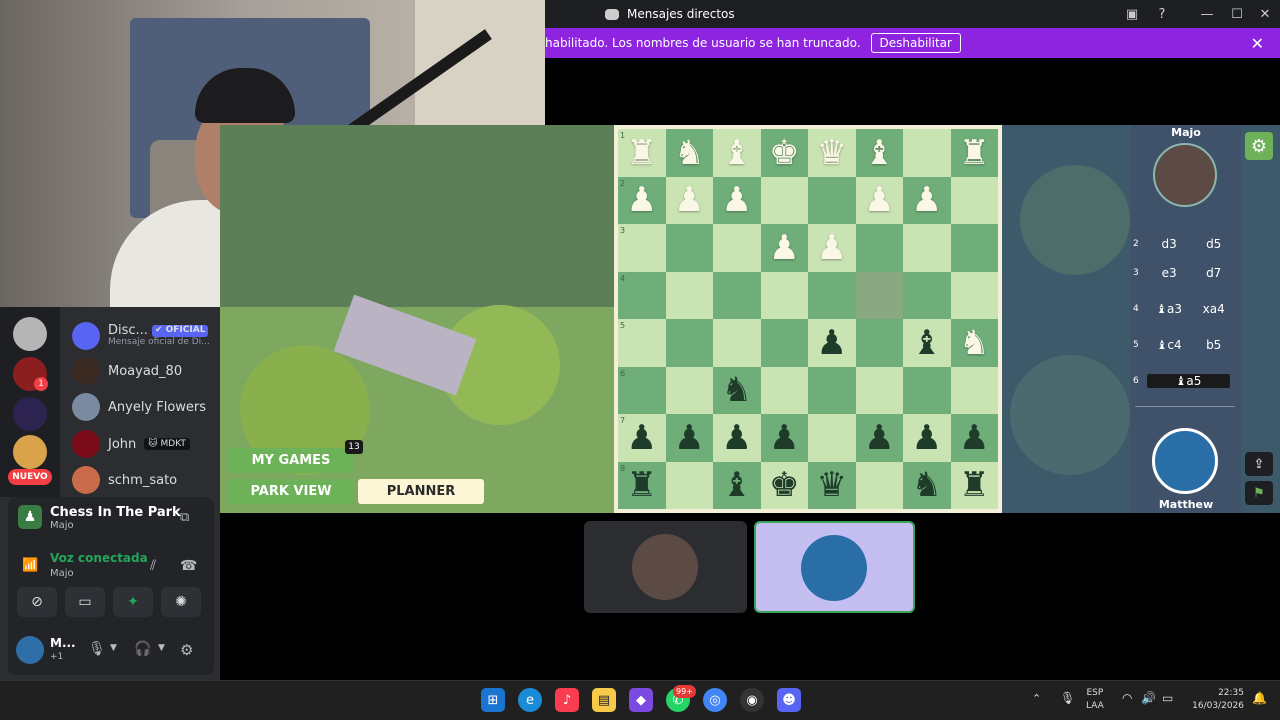  I want to click on close-icon: ✕, so click(1257, 43).